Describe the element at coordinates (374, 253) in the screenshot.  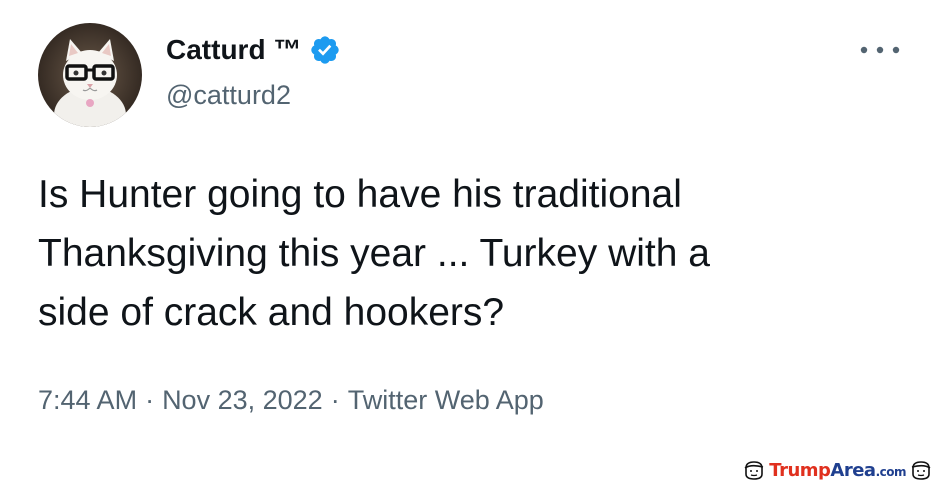
I see `tweet-text-line: Thanksgiving this year ... Turkey with a` at that location.